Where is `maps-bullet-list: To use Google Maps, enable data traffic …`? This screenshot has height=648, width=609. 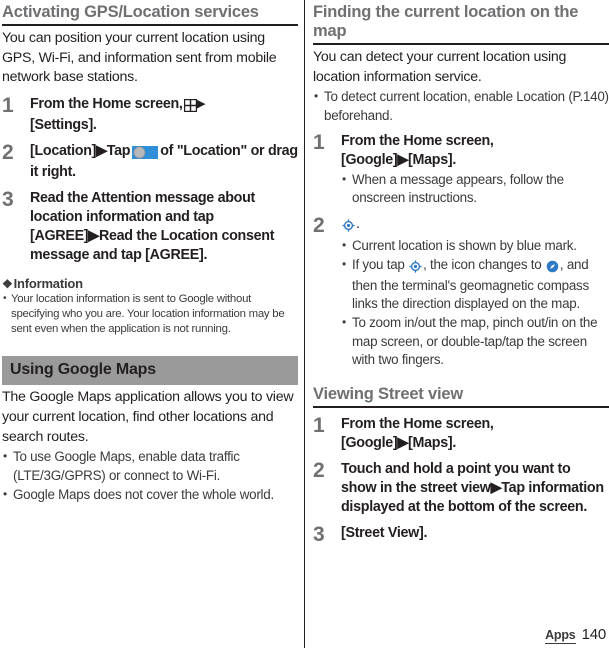
maps-bullet-list: To use Google Maps, enable data traffic … is located at coordinates (150, 475).